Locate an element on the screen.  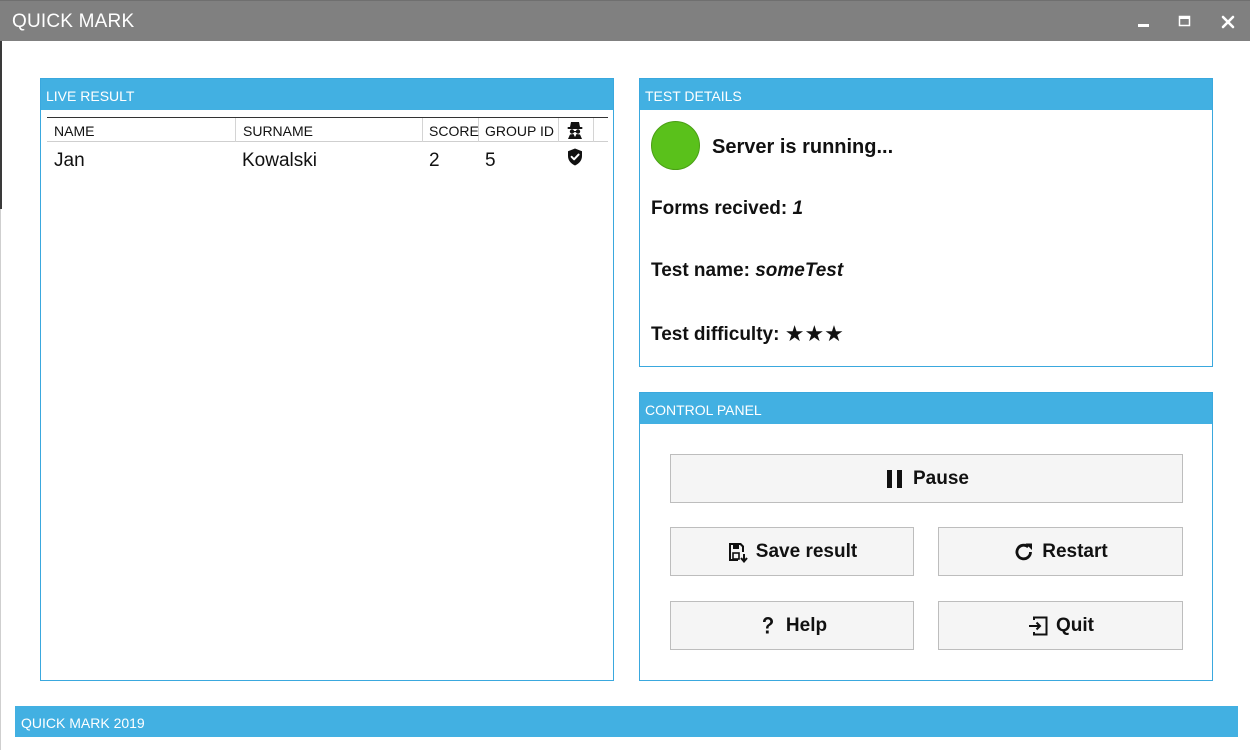
difficulty-stars: ★★★ is located at coordinates (814, 333).